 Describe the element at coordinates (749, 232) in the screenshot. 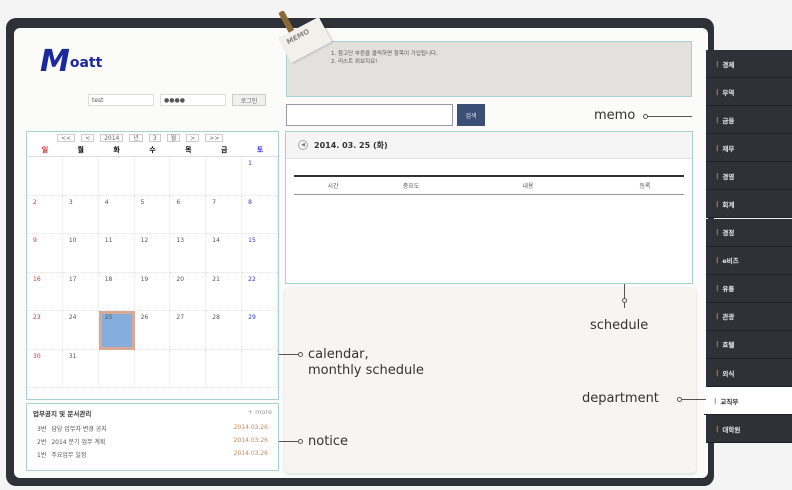

I see `department-item: | 경정` at that location.